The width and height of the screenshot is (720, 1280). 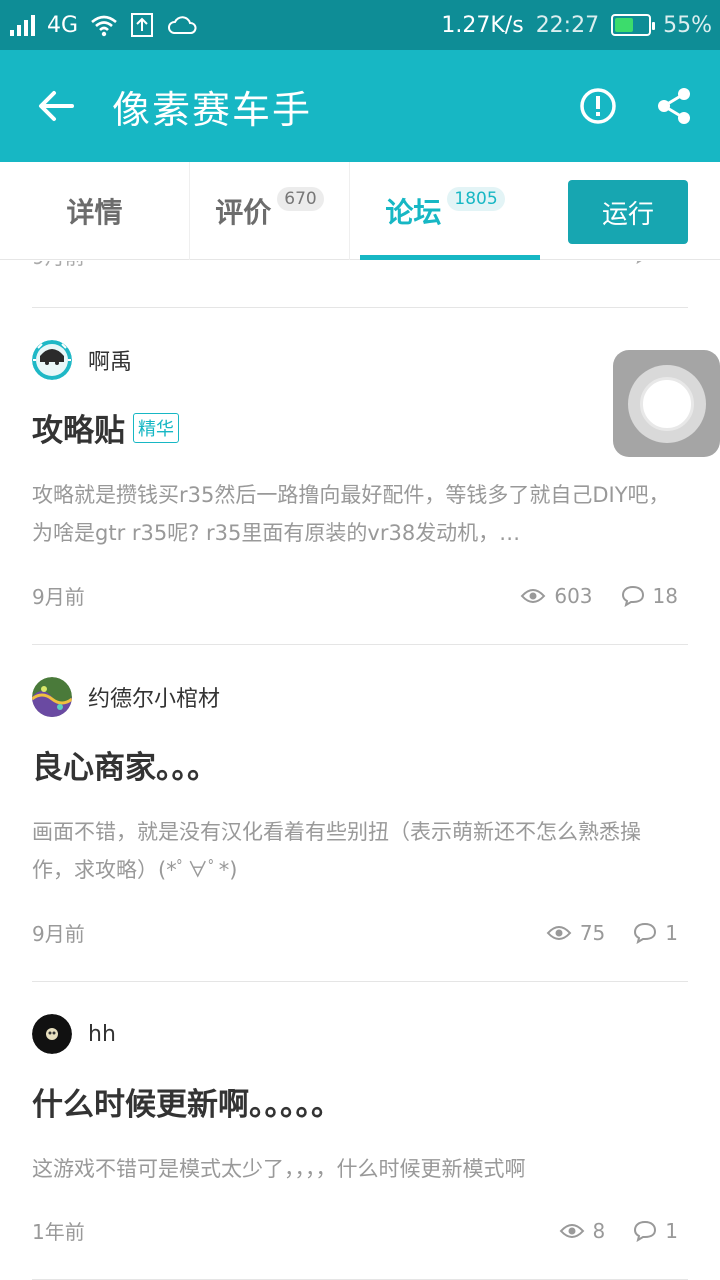 I want to click on app-bar: 像素赛车手, so click(x=360, y=106).